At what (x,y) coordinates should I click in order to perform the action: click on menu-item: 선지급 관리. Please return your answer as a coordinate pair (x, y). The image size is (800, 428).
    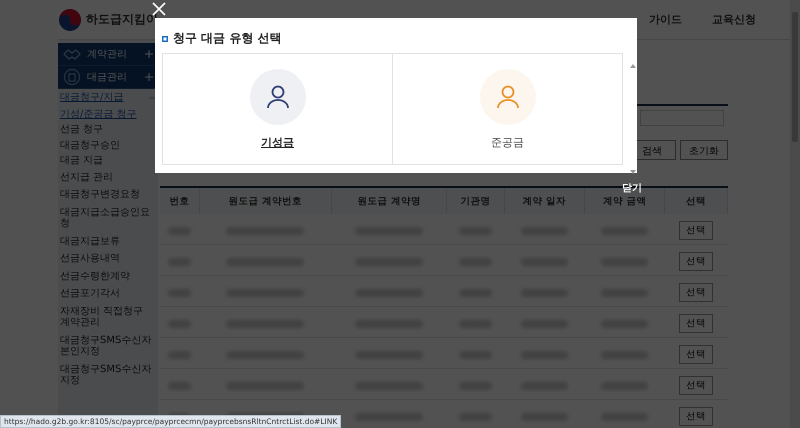
    Looking at the image, I should click on (108, 177).